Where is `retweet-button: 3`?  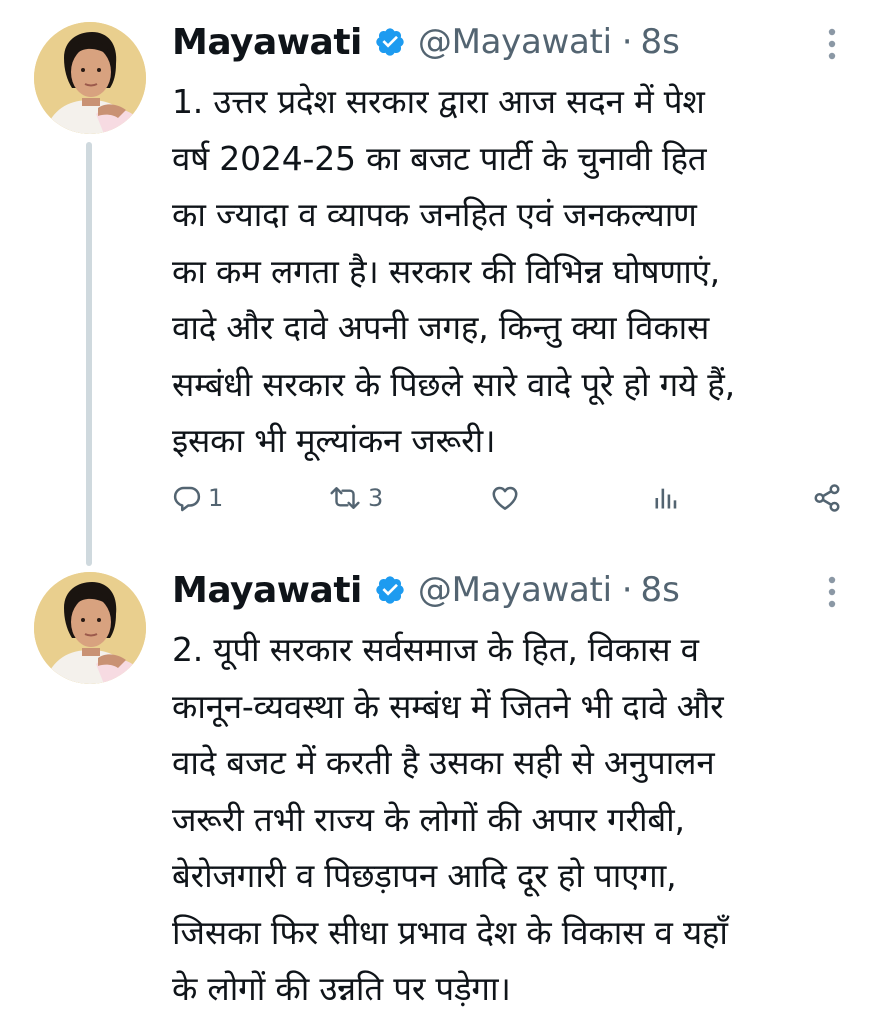 retweet-button: 3 is located at coordinates (355, 498).